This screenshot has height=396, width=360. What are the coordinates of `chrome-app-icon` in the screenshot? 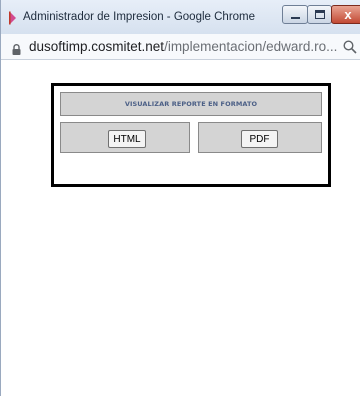 It's located at (13, 18).